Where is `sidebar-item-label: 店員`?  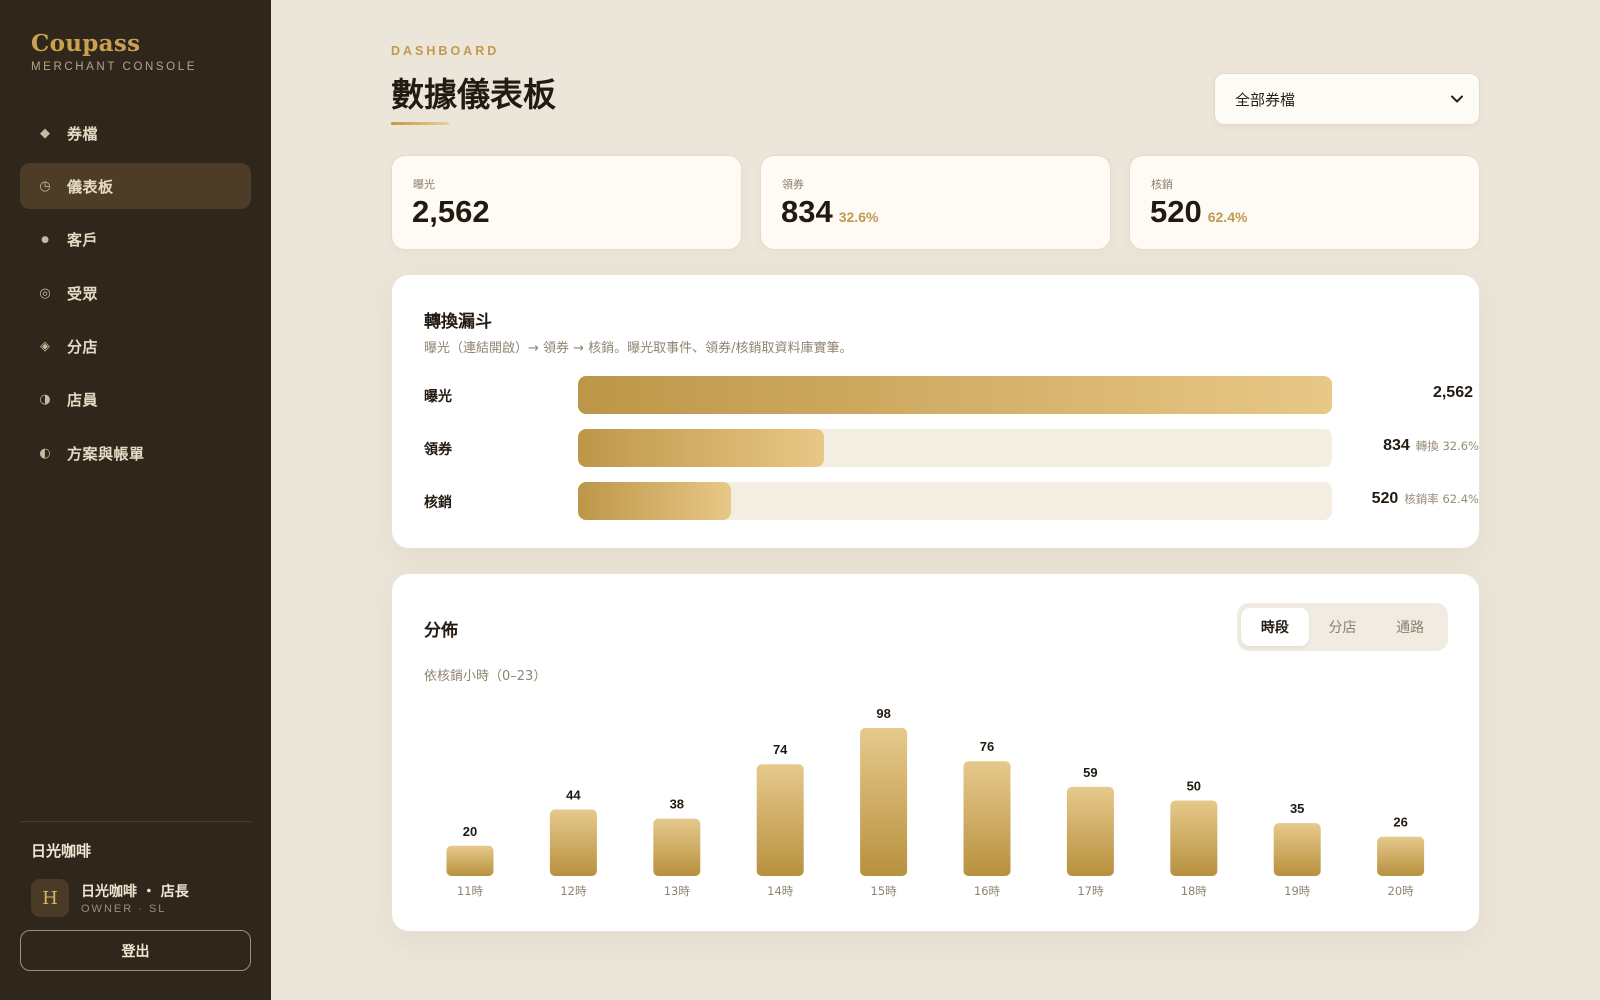 sidebar-item-label: 店員 is located at coordinates (83, 400).